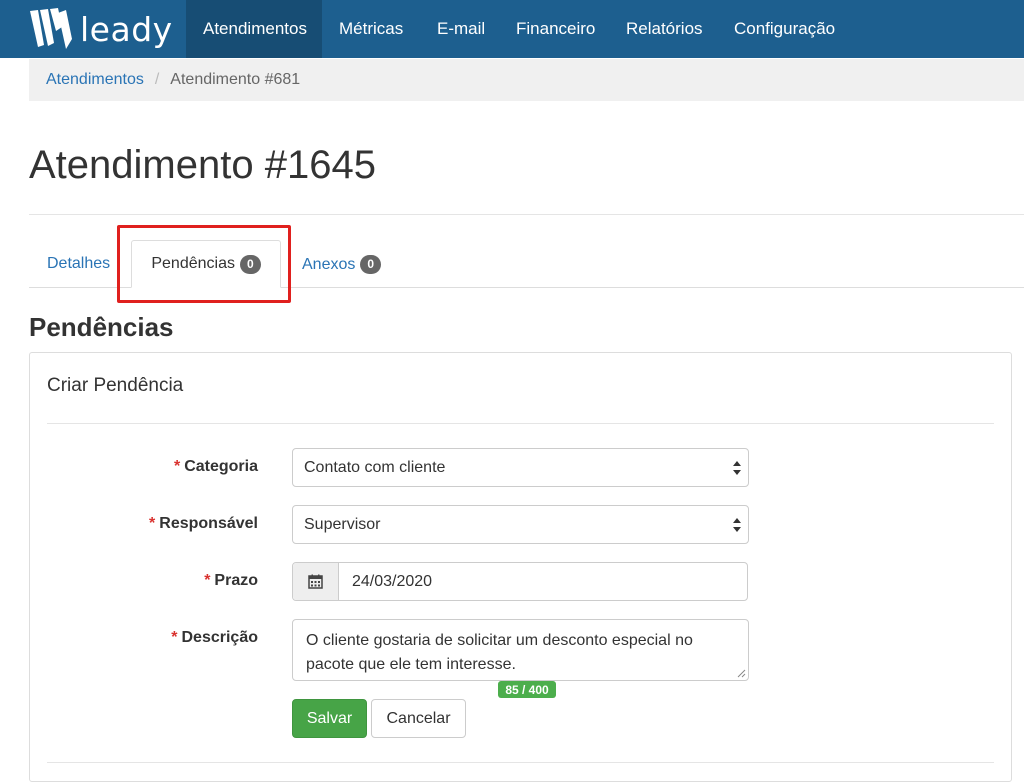 Image resolution: width=1024 pixels, height=782 pixels. I want to click on count-badge: 0, so click(371, 264).